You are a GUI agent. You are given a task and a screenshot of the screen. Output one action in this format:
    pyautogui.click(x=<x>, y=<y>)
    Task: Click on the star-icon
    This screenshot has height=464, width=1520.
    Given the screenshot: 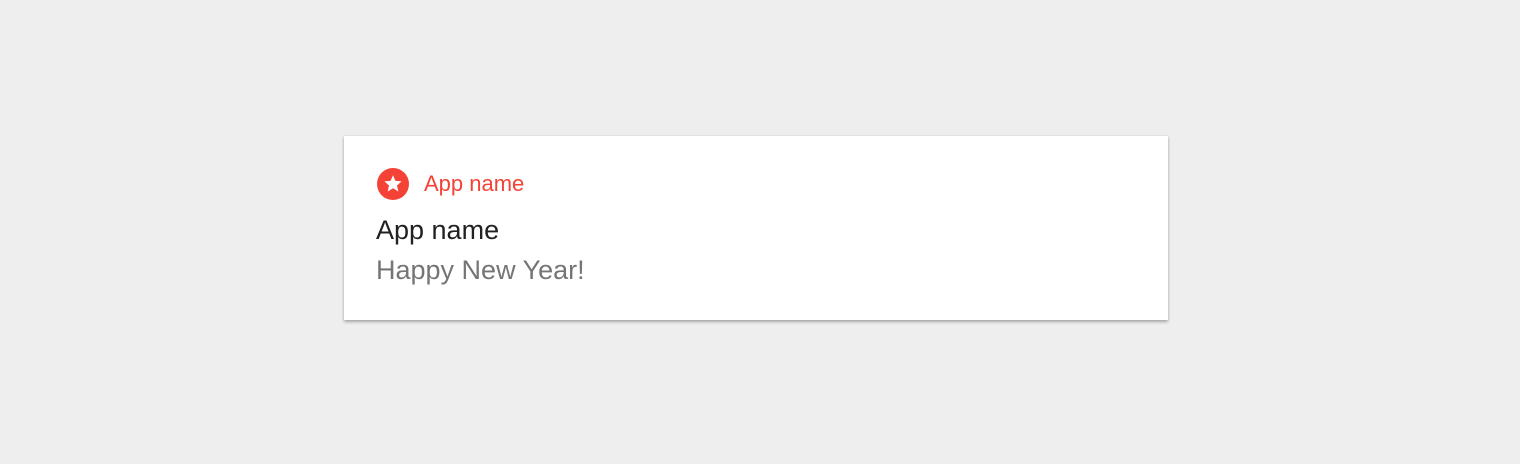 What is the action you would take?
    pyautogui.click(x=393, y=184)
    